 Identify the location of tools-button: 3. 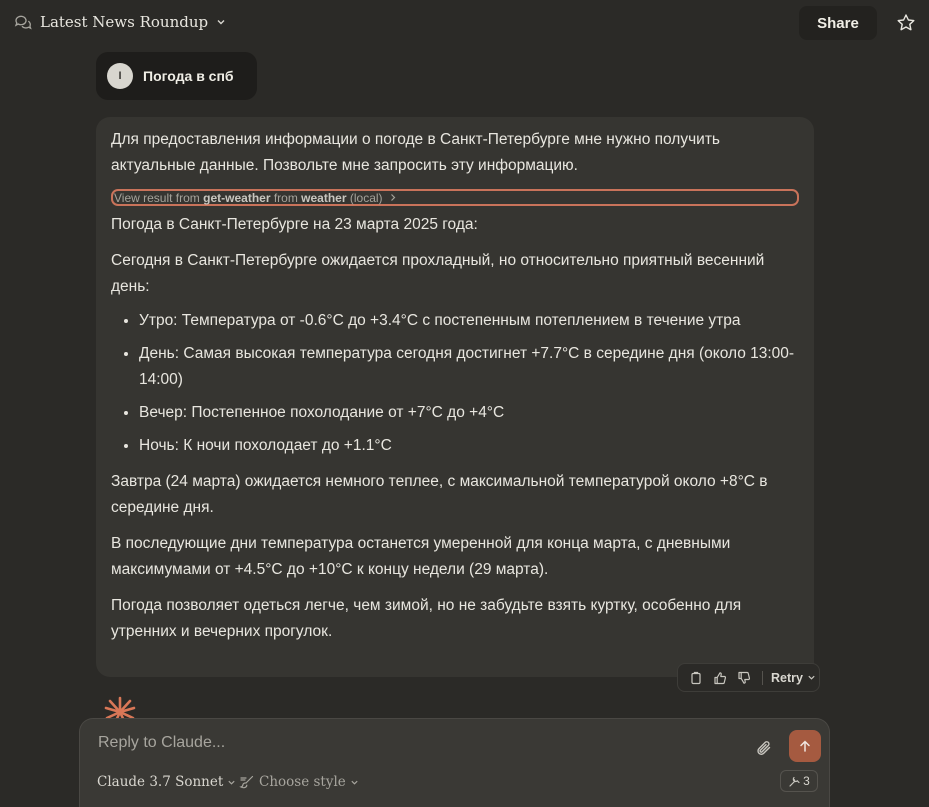
(799, 781).